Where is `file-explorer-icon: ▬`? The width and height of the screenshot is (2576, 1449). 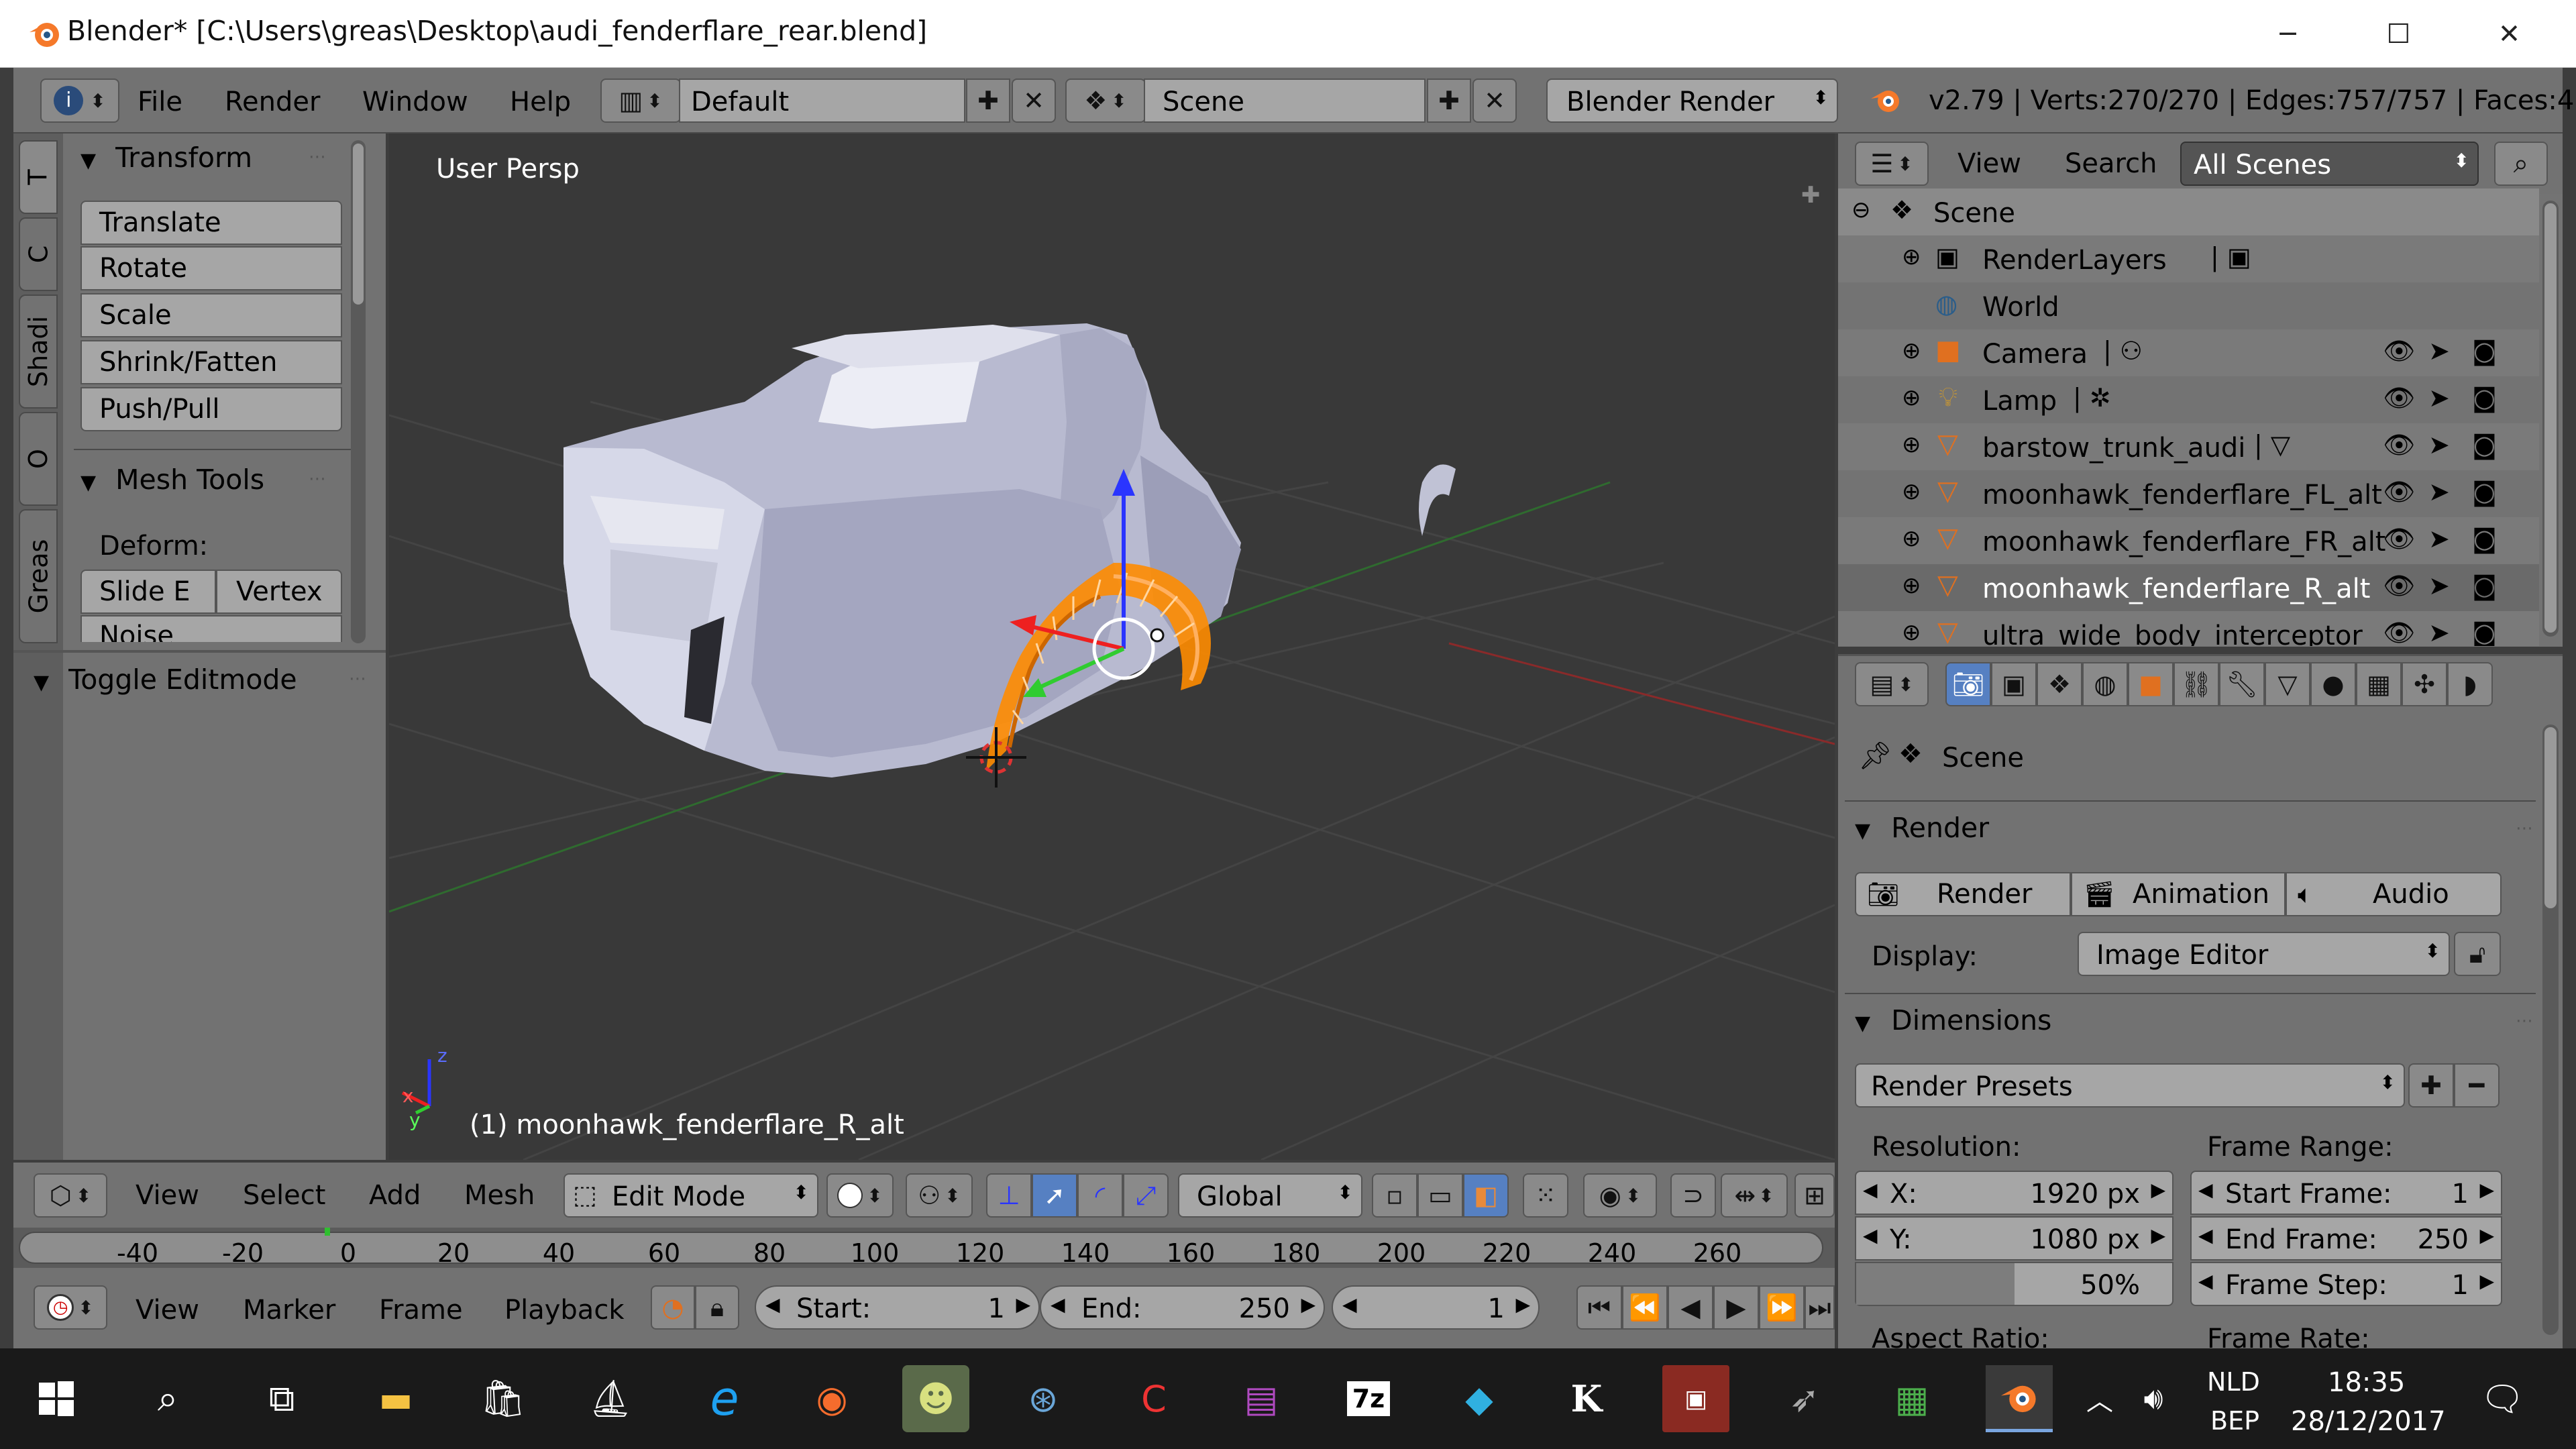
file-explorer-icon: ▬ is located at coordinates (395, 1398).